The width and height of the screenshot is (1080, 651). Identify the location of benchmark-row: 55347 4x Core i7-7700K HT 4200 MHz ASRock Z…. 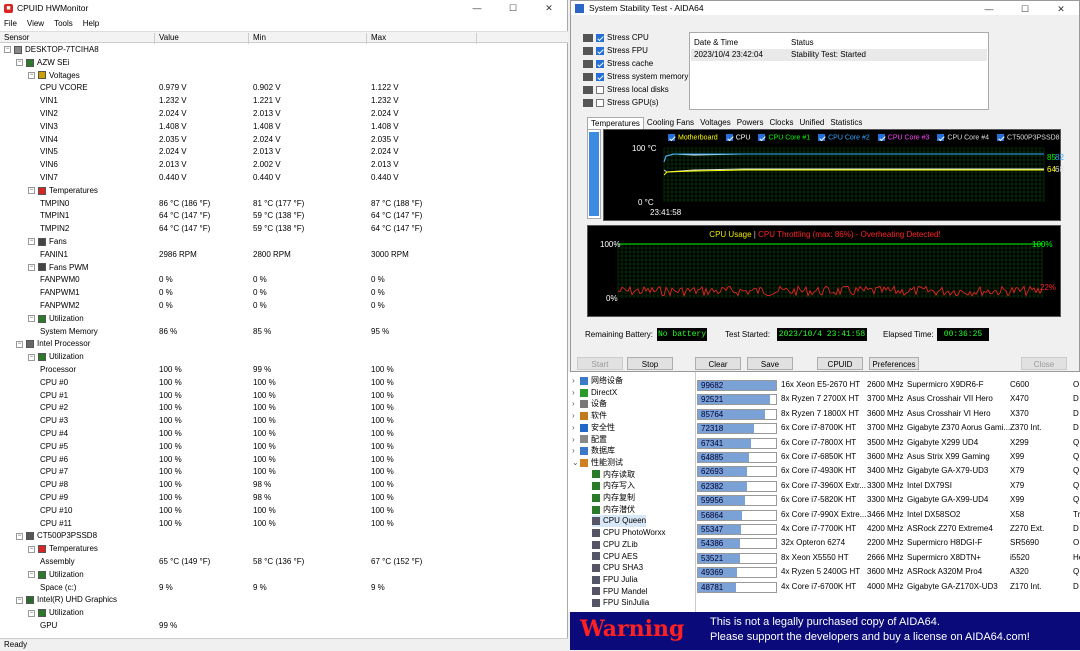
(888, 529).